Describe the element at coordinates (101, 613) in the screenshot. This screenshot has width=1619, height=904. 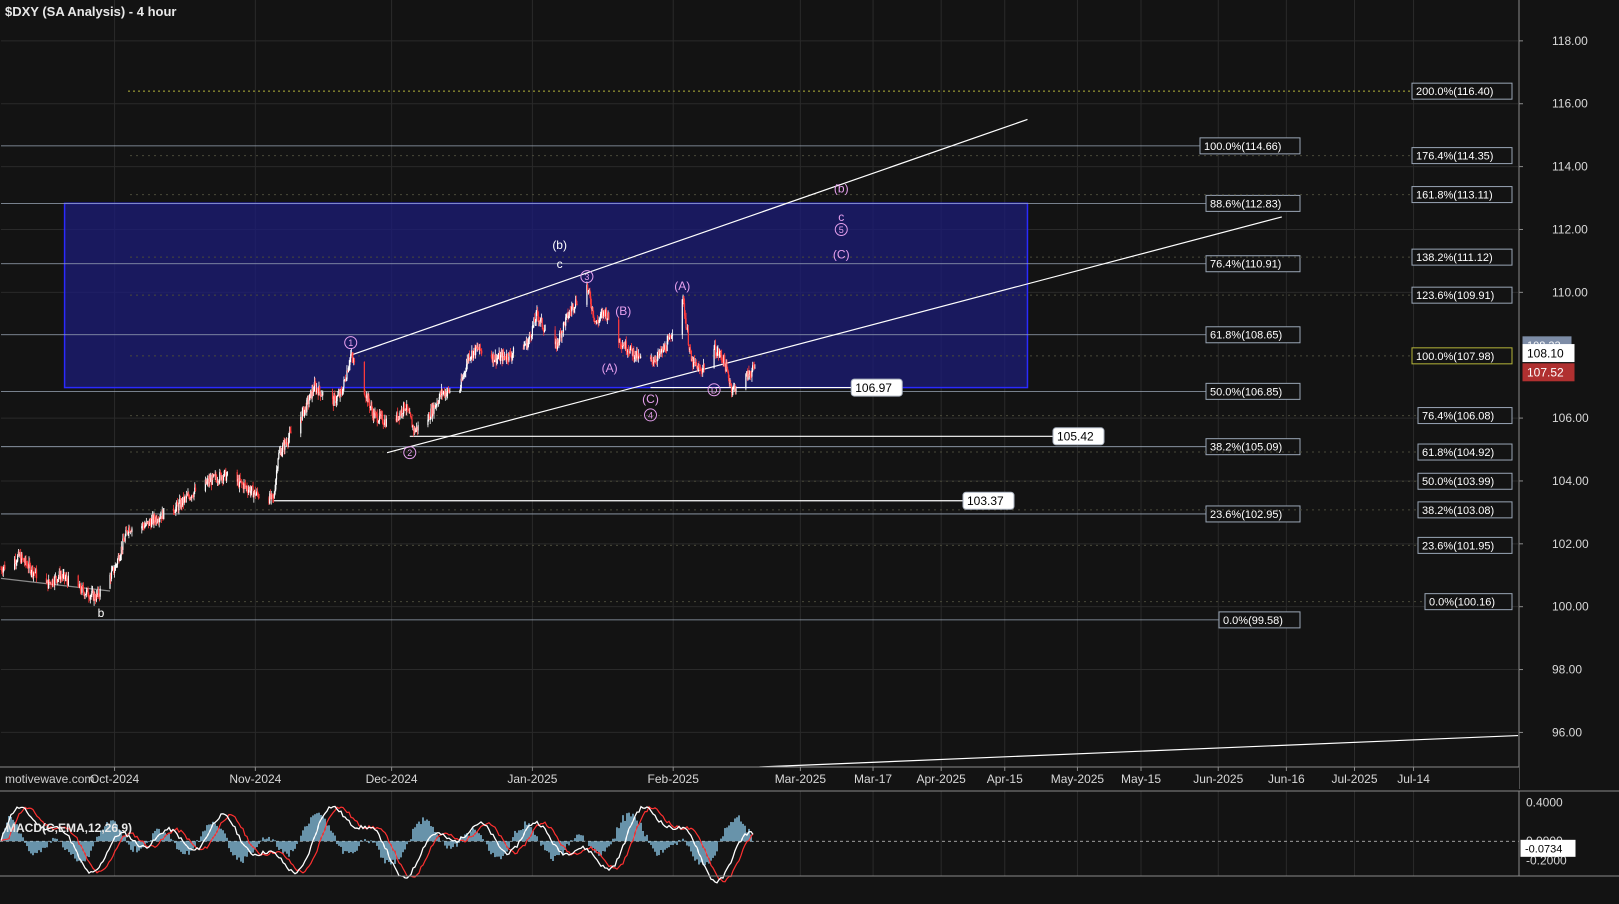
I see `wave-label-0: b` at that location.